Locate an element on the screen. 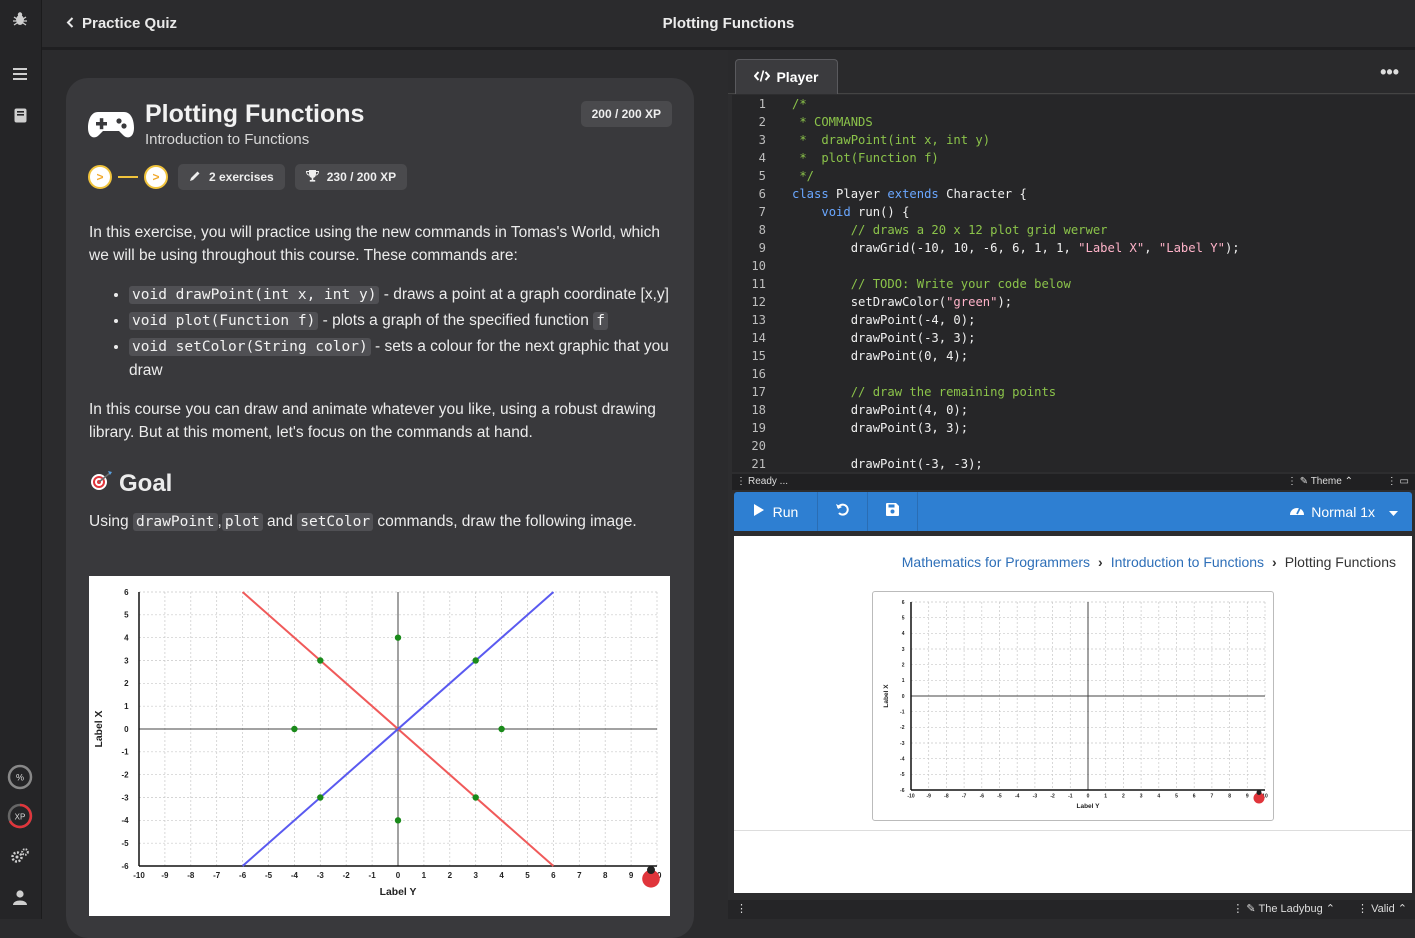 This screenshot has width=1415, height=938. speed-dropdown: Normal 1x is located at coordinates (1343, 511).